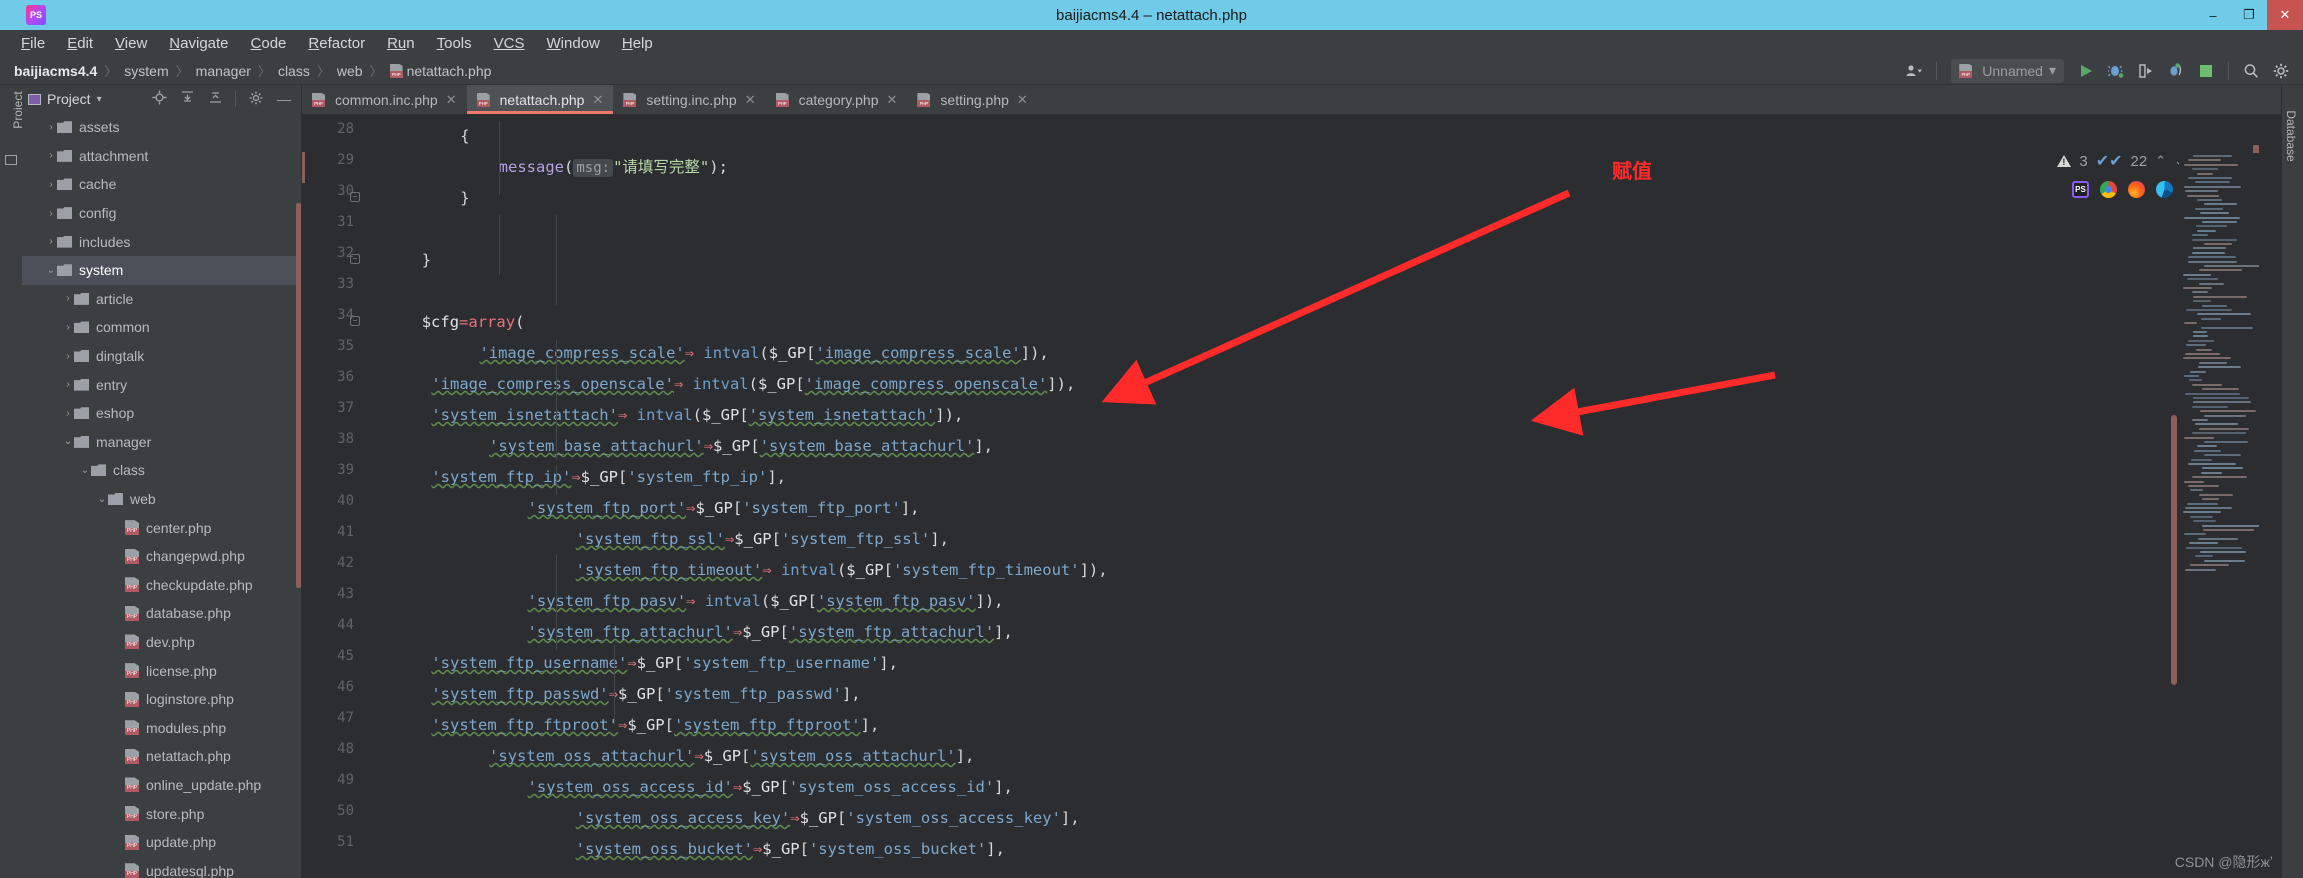 The width and height of the screenshot is (2303, 878). Describe the element at coordinates (131, 43) in the screenshot. I see `menu-item-view: View` at that location.